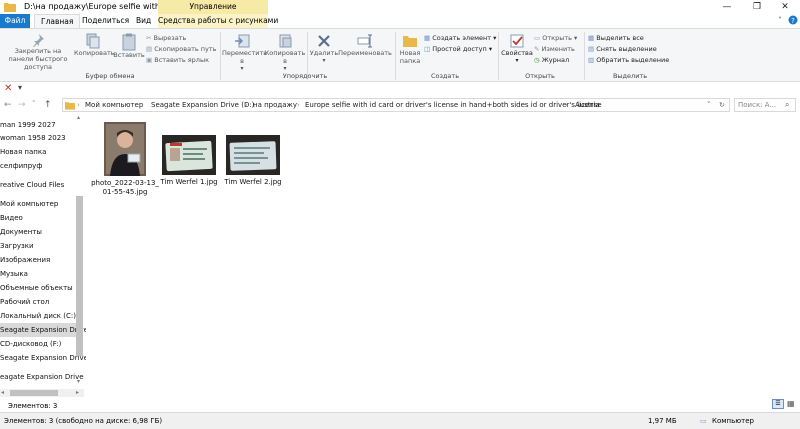 Image resolution: width=800 pixels, height=429 pixels. I want to click on recent-locations-icon: ˅, so click(34, 104).